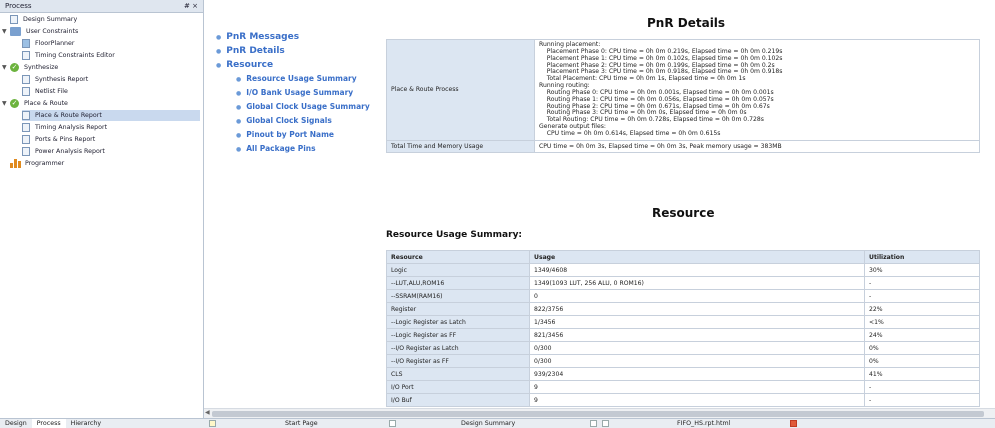 This screenshot has width=995, height=428. Describe the element at coordinates (50, 19) in the screenshot. I see `tree-item-label: Design Summary` at that location.